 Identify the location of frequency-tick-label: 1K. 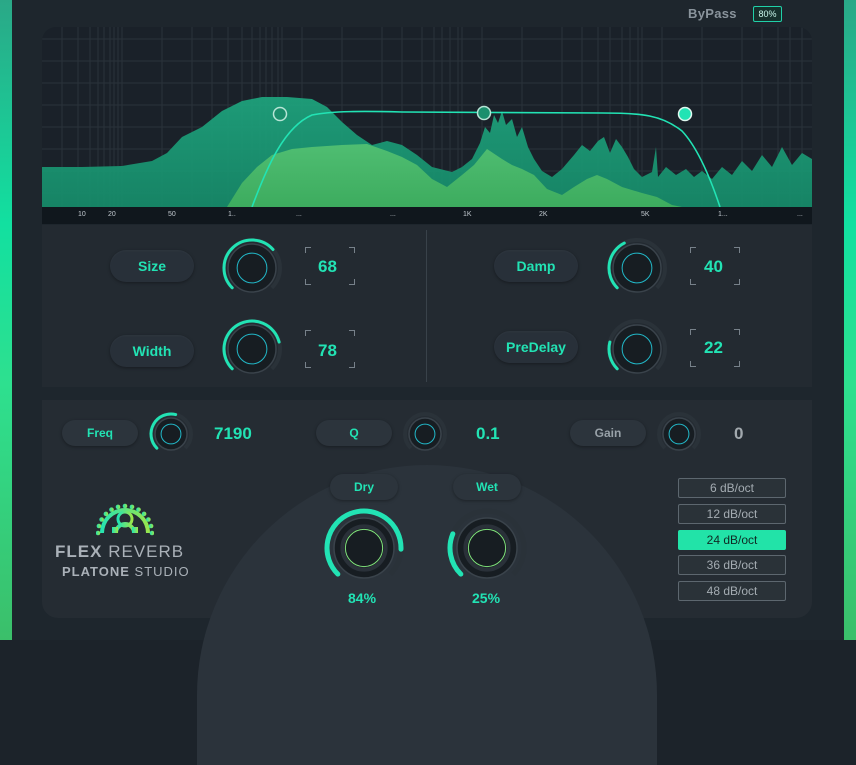
(467, 214).